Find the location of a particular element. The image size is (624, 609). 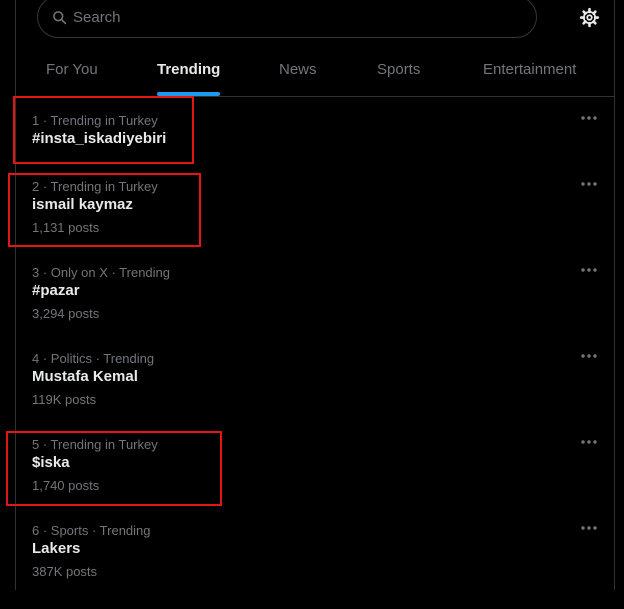

trend-posts: 387K posts is located at coordinates (65, 571).